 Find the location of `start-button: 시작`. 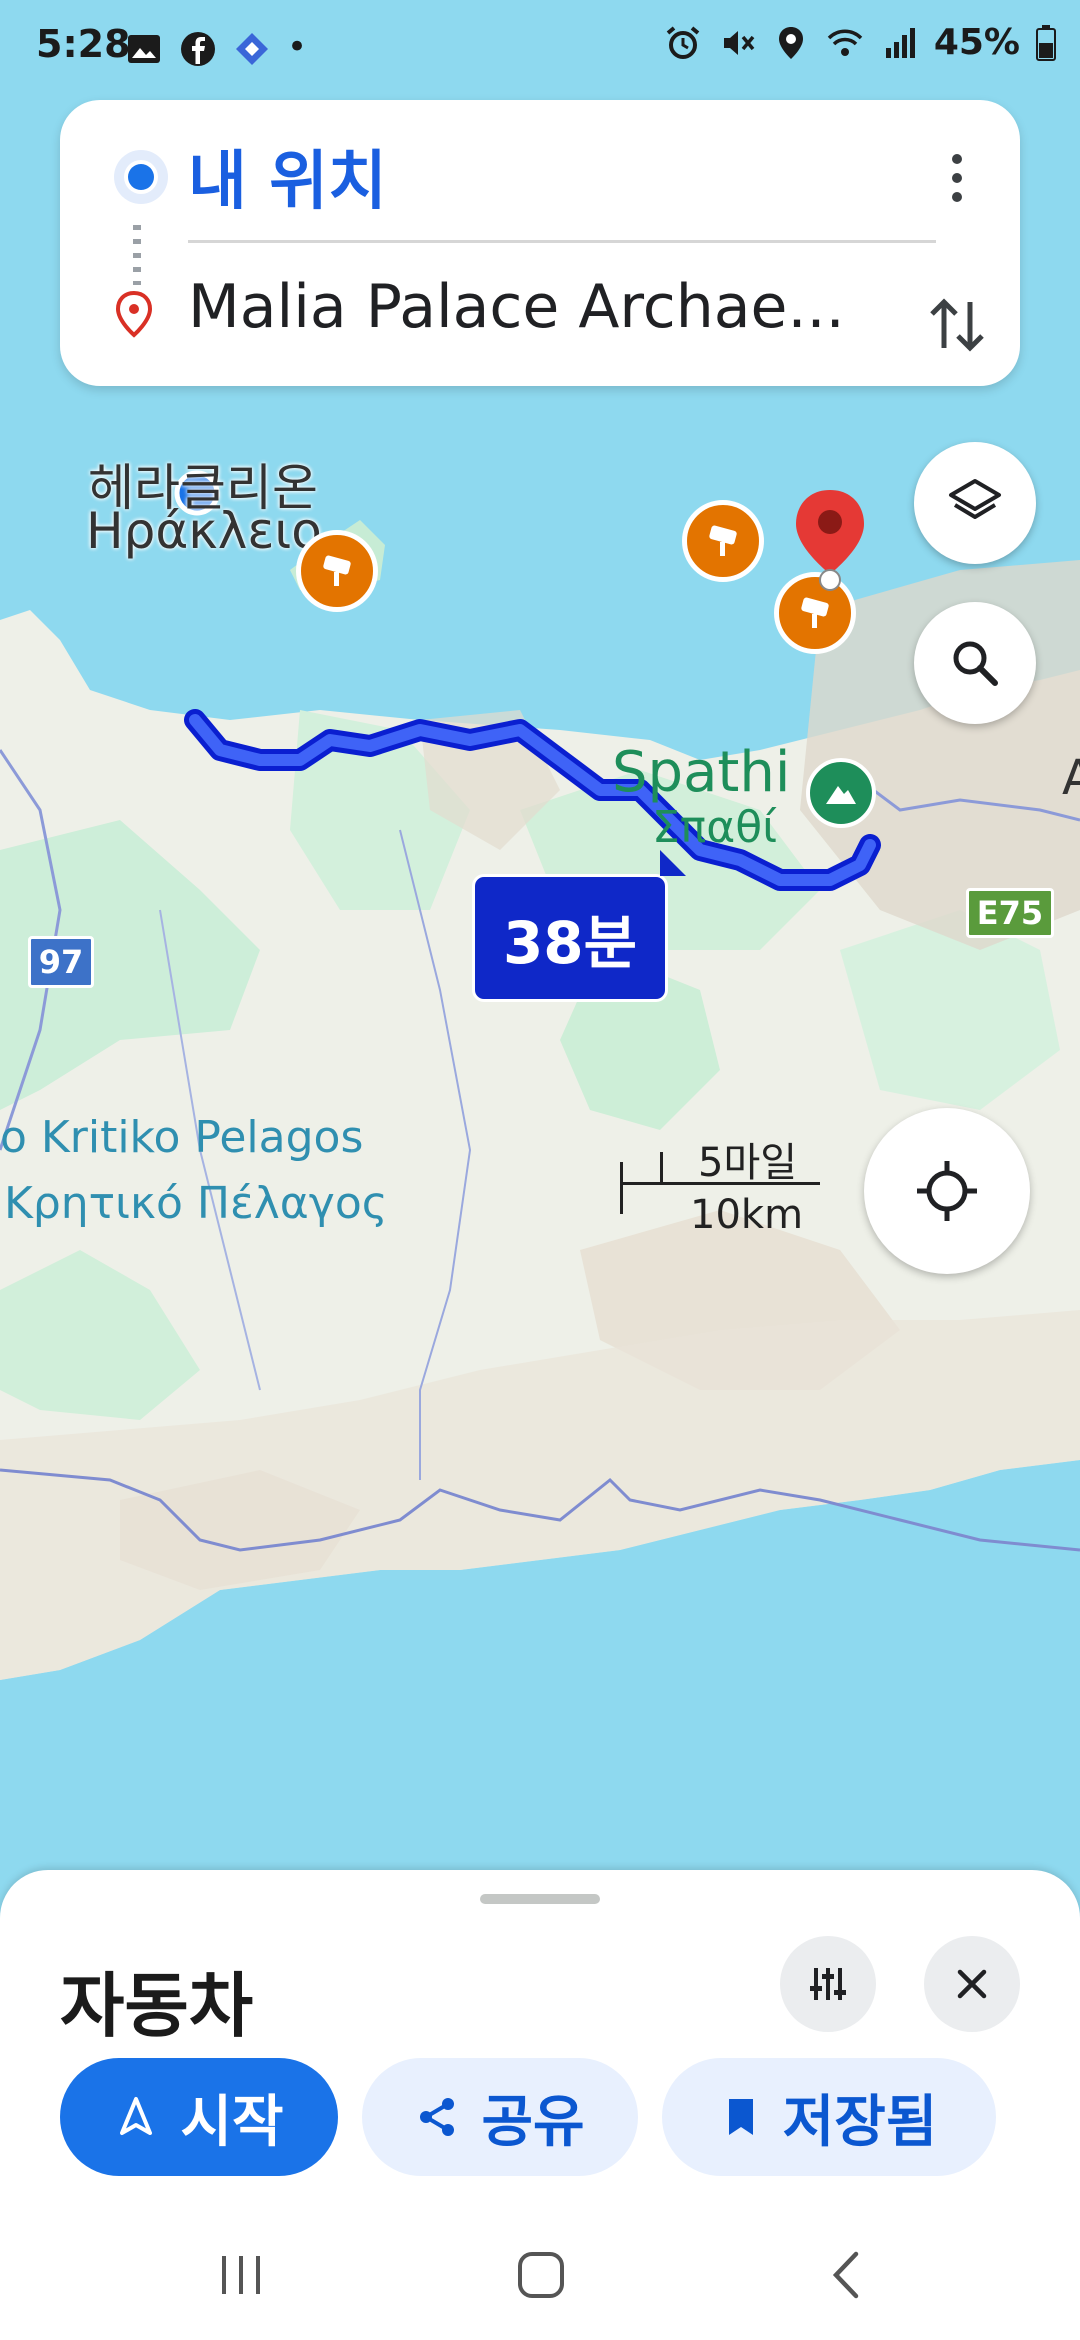

start-button: 시작 is located at coordinates (199, 2117).